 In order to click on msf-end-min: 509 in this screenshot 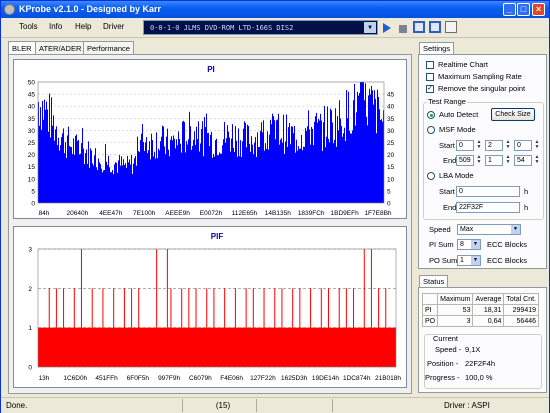, I will do `click(465, 160)`.